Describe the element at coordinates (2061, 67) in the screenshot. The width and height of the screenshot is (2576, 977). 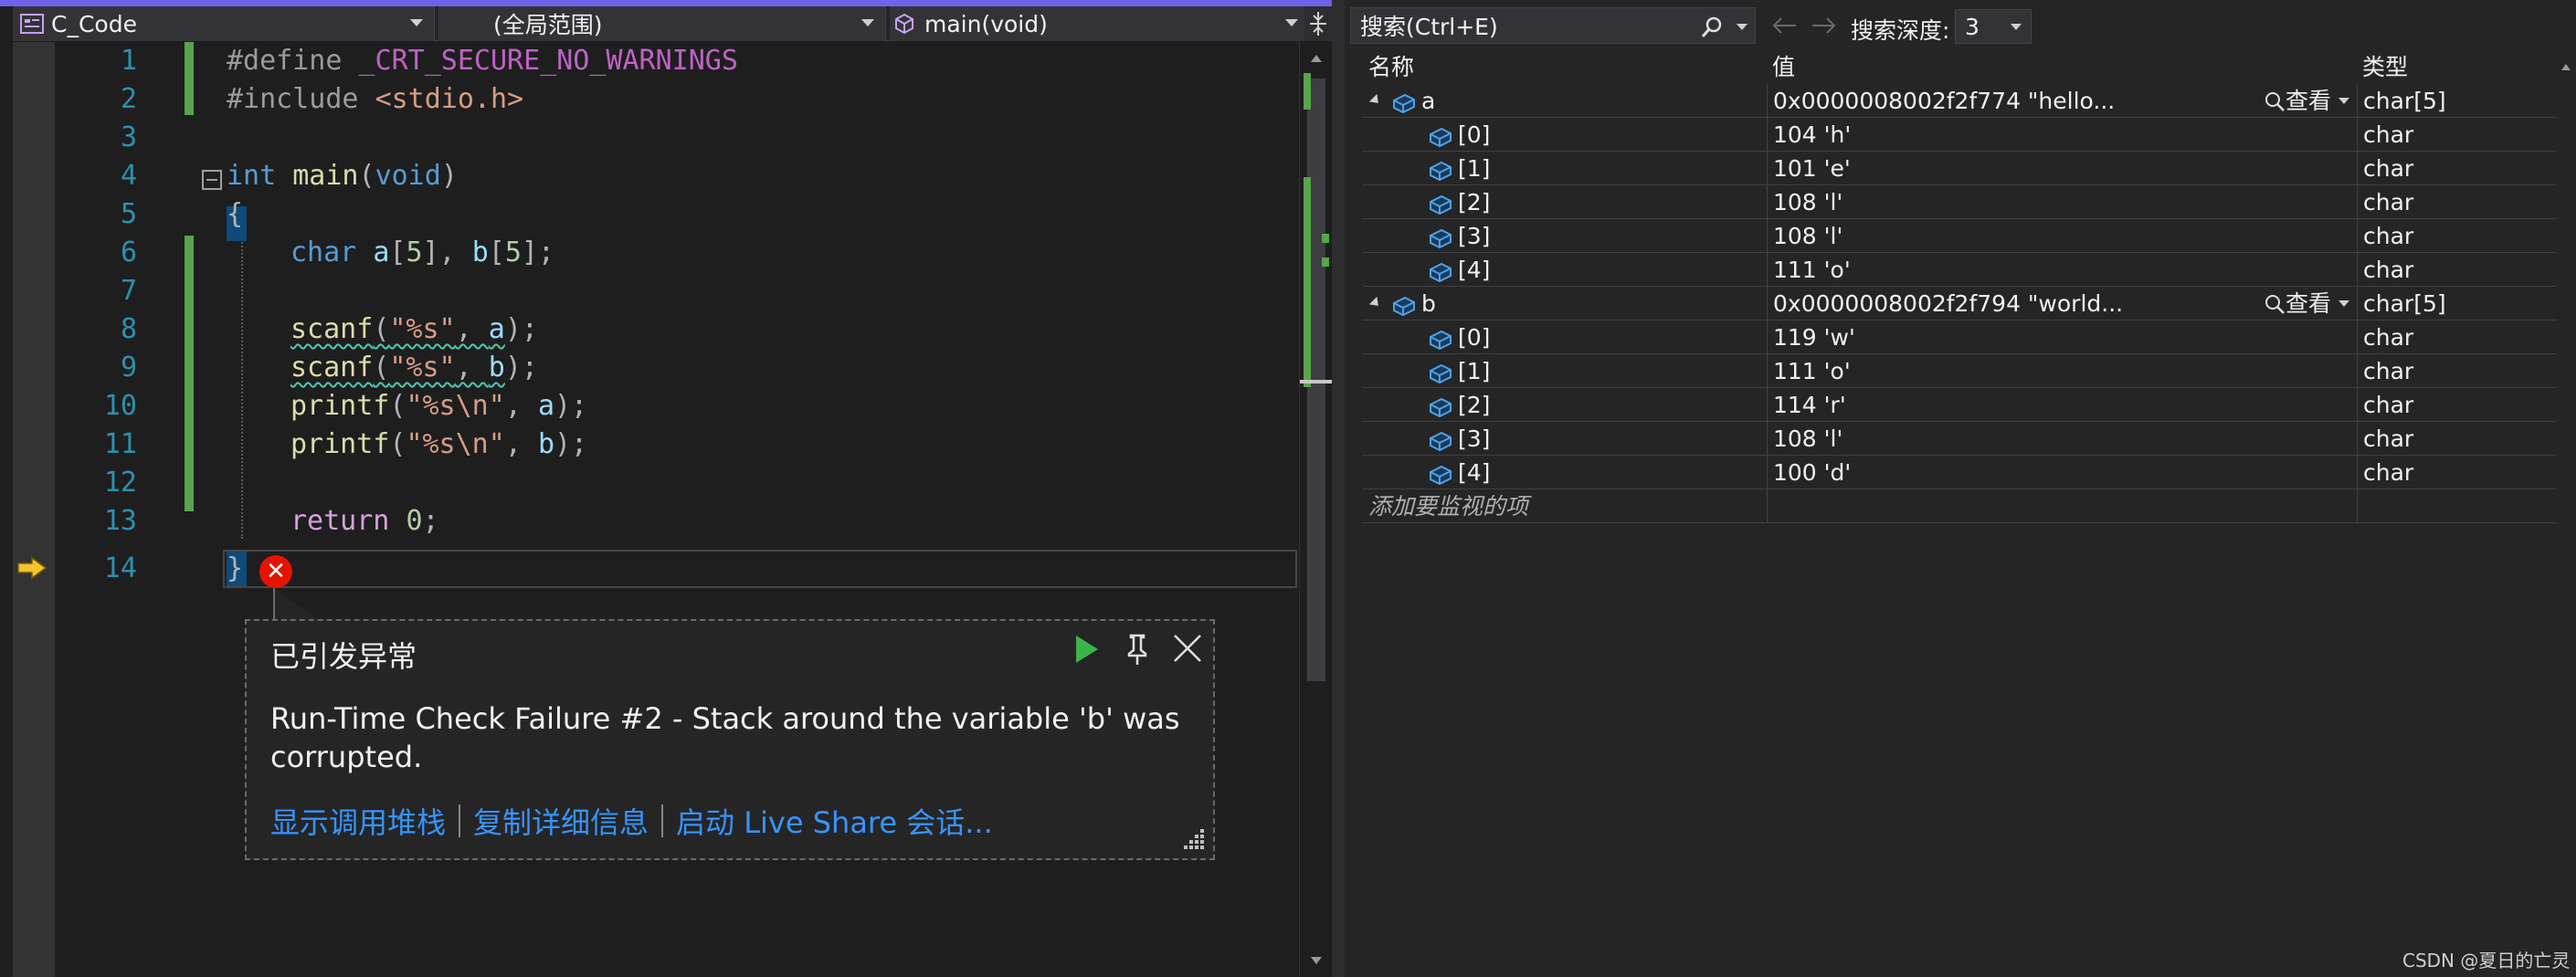
I see `column-header-value: 值` at that location.